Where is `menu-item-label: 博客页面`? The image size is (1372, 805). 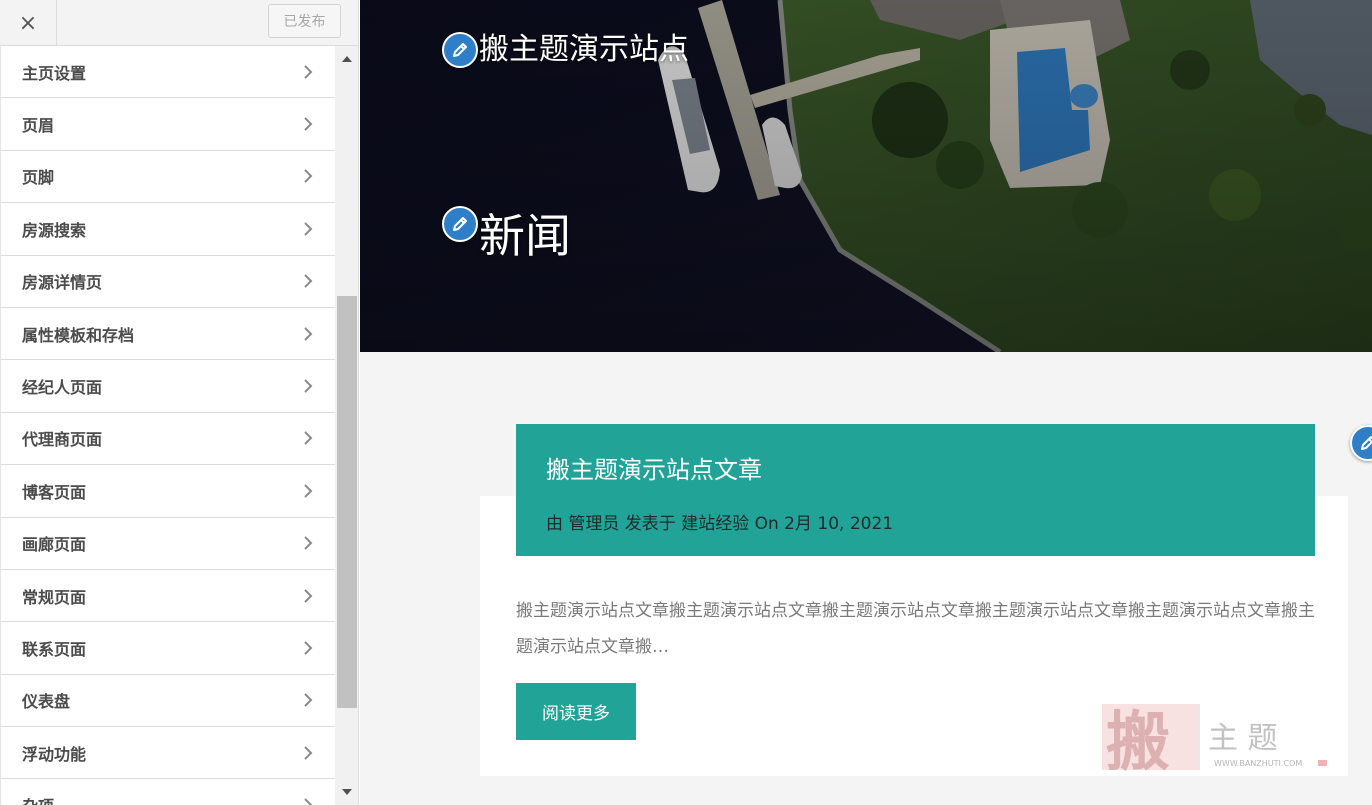 menu-item-label: 博客页面 is located at coordinates (54, 492).